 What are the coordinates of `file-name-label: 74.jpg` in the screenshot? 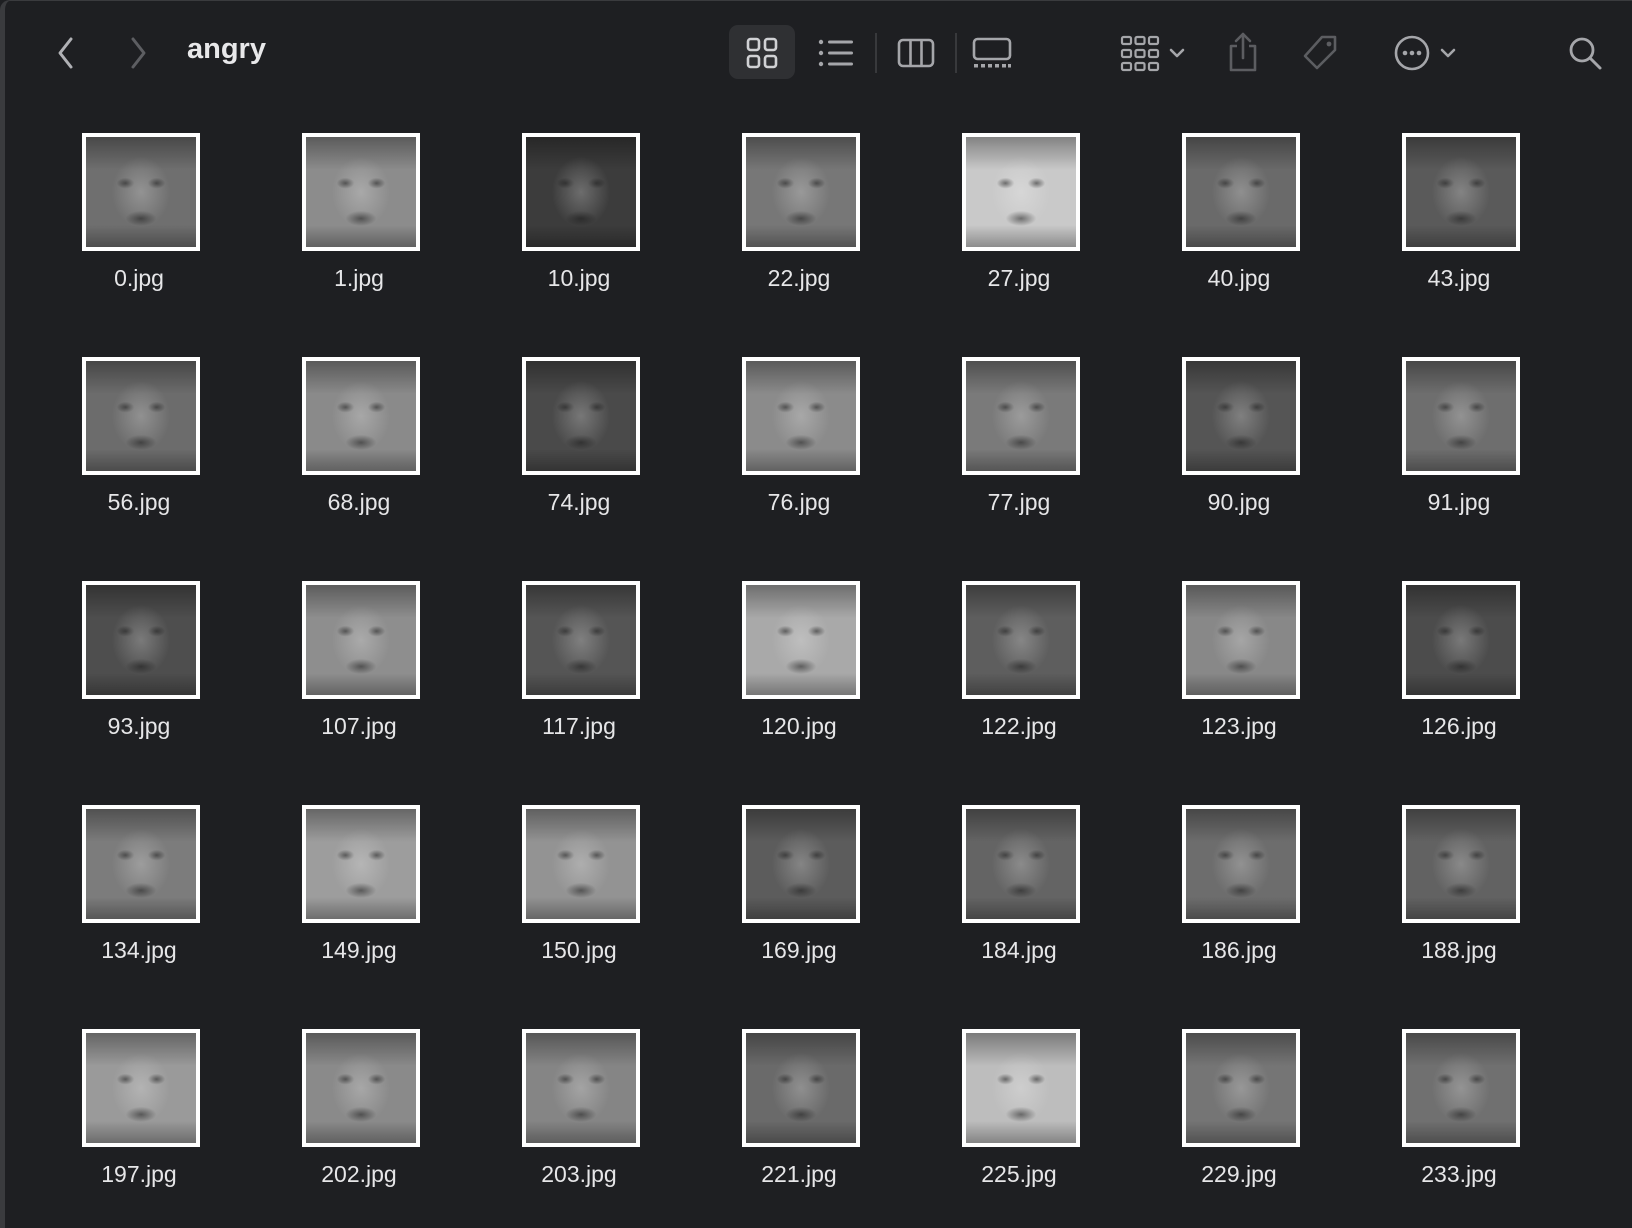 It's located at (579, 502).